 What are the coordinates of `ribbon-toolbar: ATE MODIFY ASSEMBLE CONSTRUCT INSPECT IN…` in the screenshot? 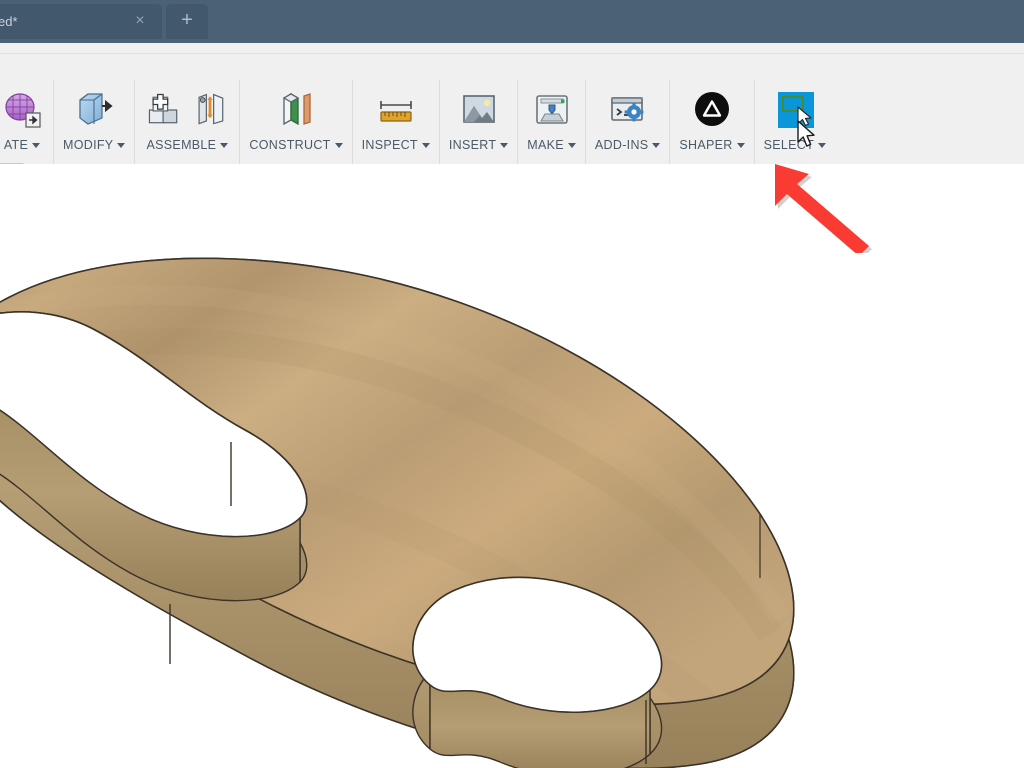 It's located at (512, 109).